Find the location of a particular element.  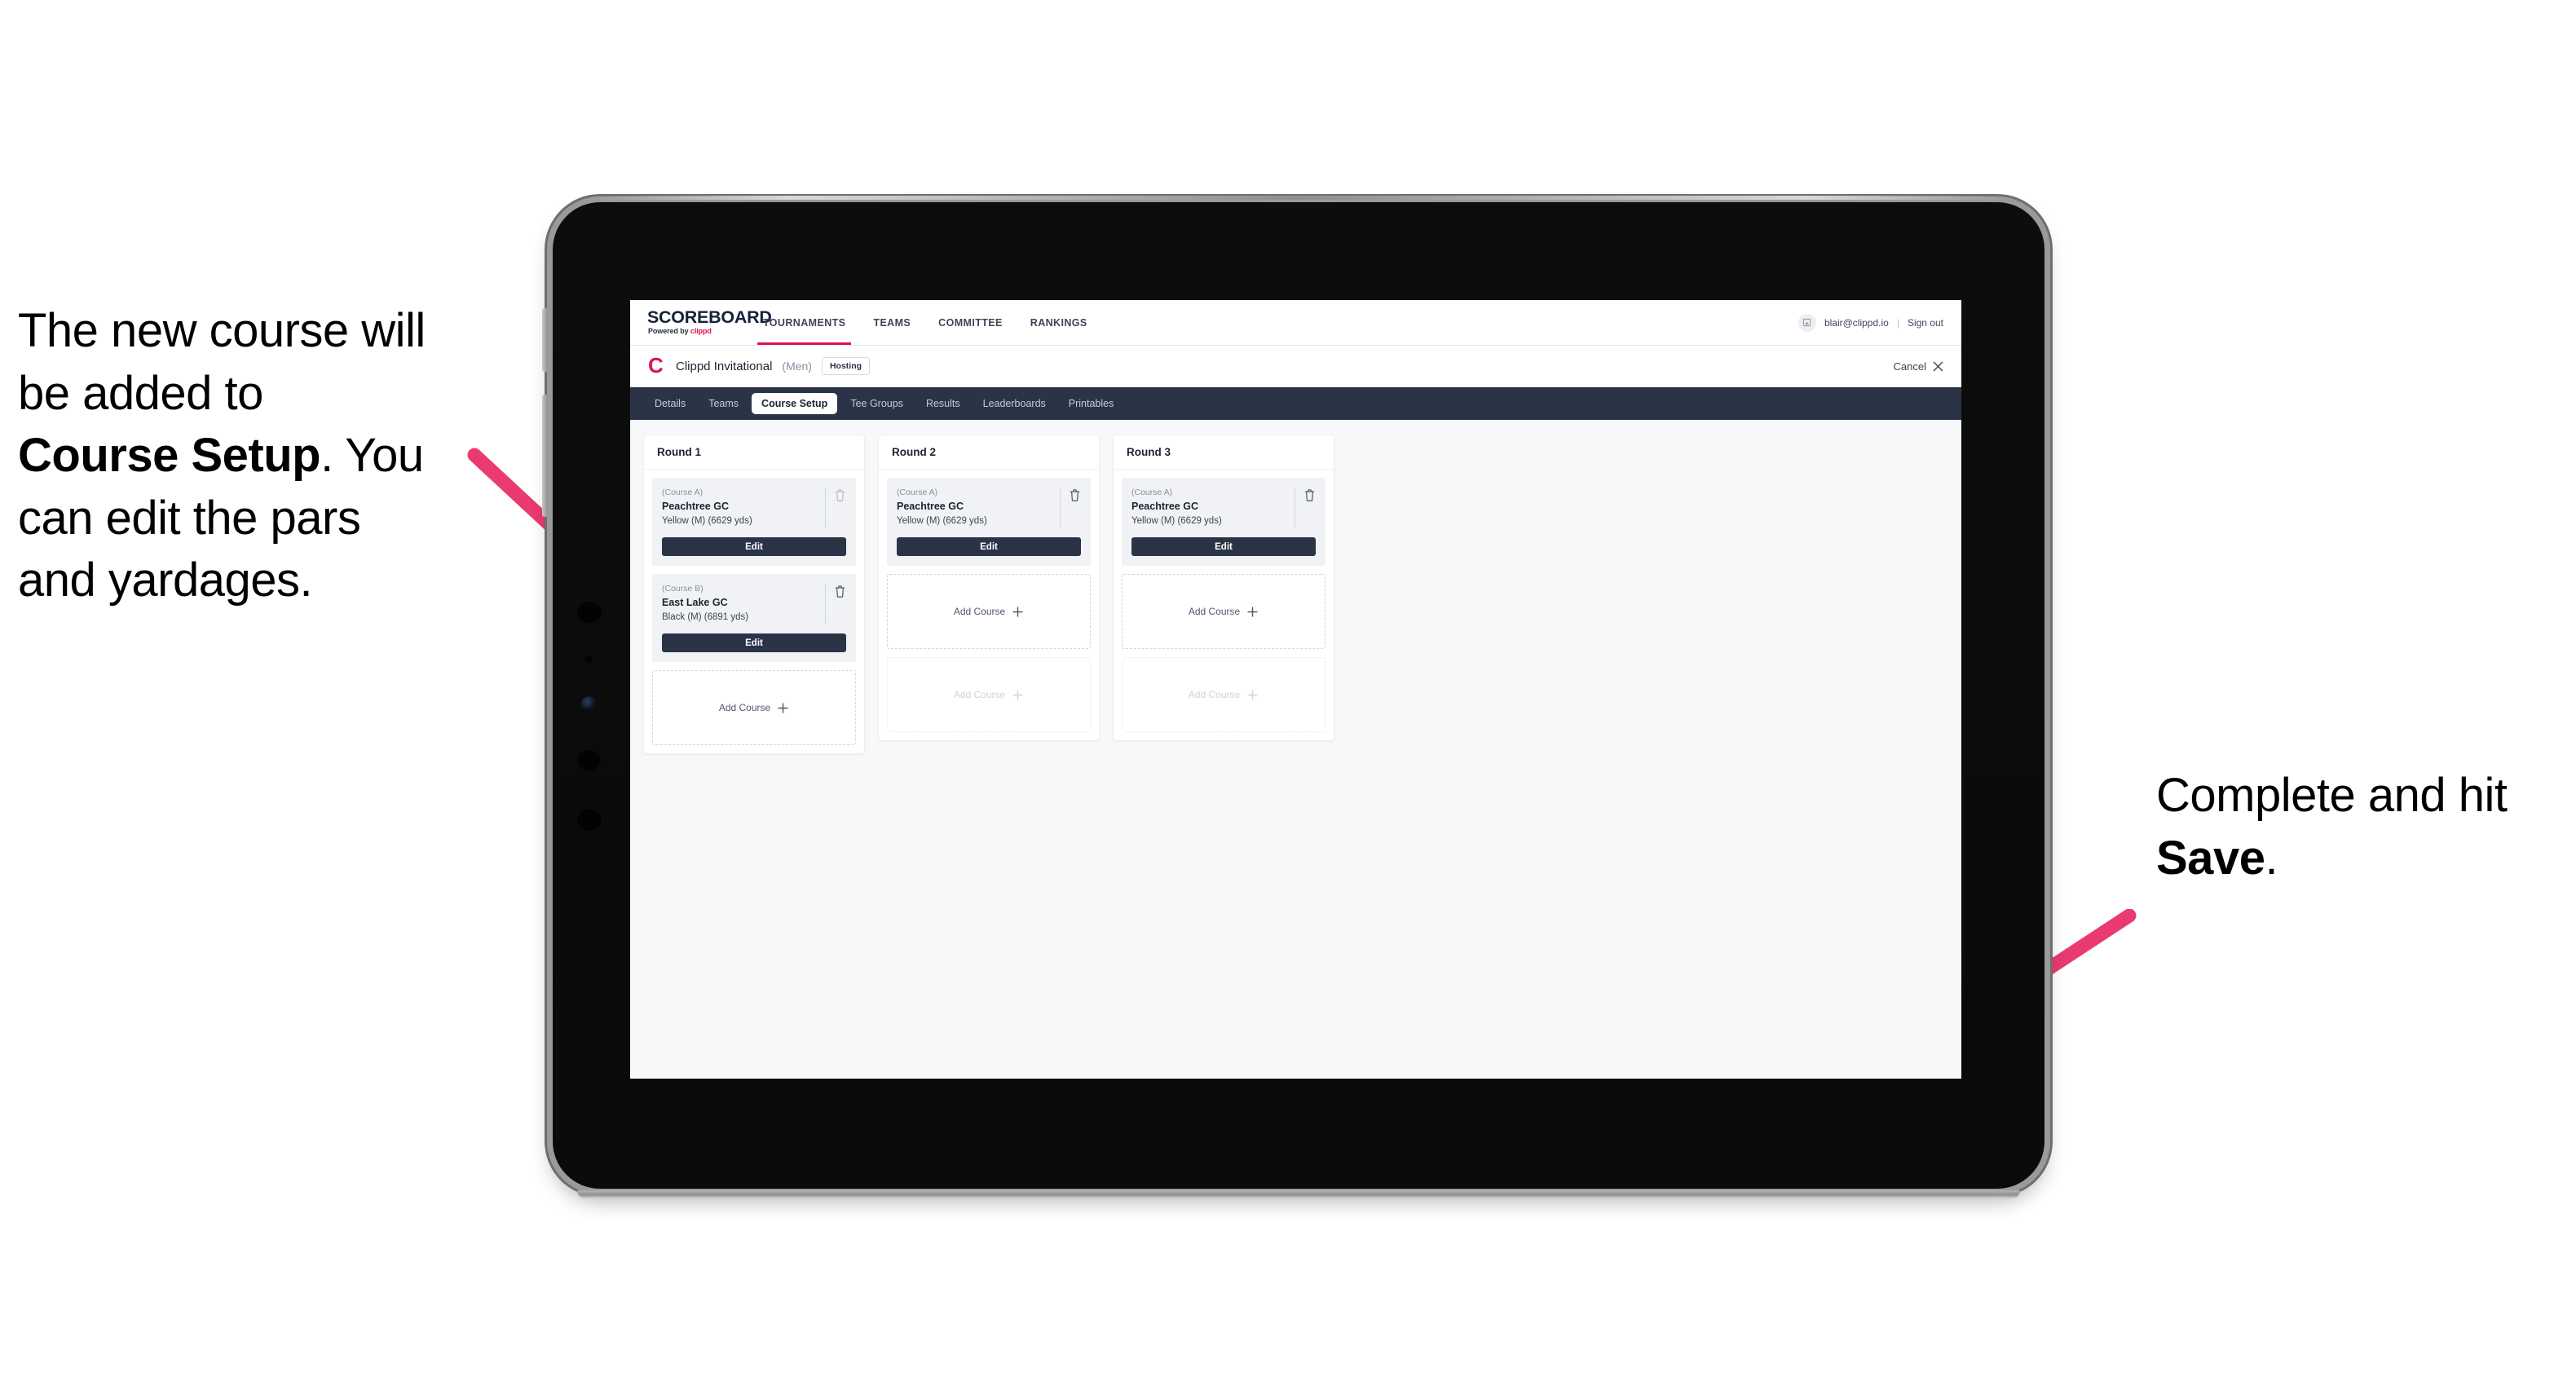

clippd-c-logo-icon is located at coordinates (657, 366).